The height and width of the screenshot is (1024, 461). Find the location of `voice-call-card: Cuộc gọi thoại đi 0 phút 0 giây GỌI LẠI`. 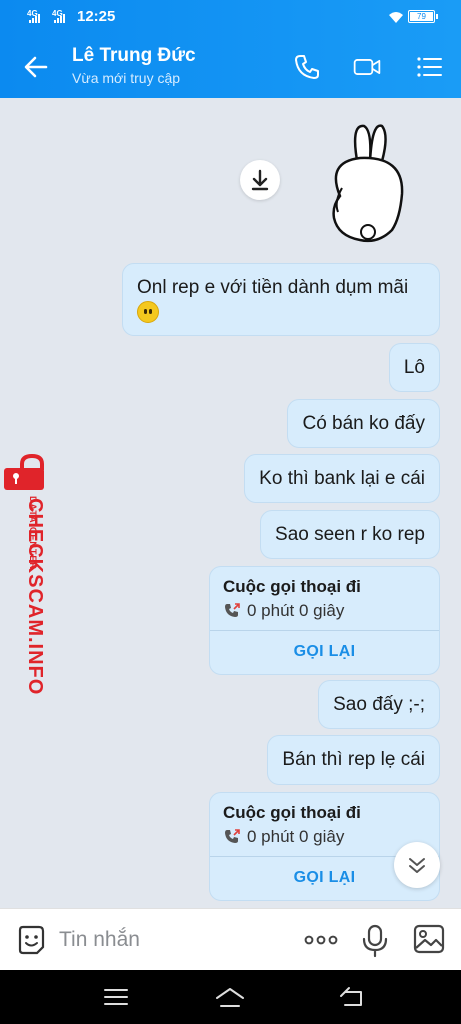

voice-call-card: Cuộc gọi thoại đi 0 phút 0 giây GỌI LẠI is located at coordinates (324, 620).